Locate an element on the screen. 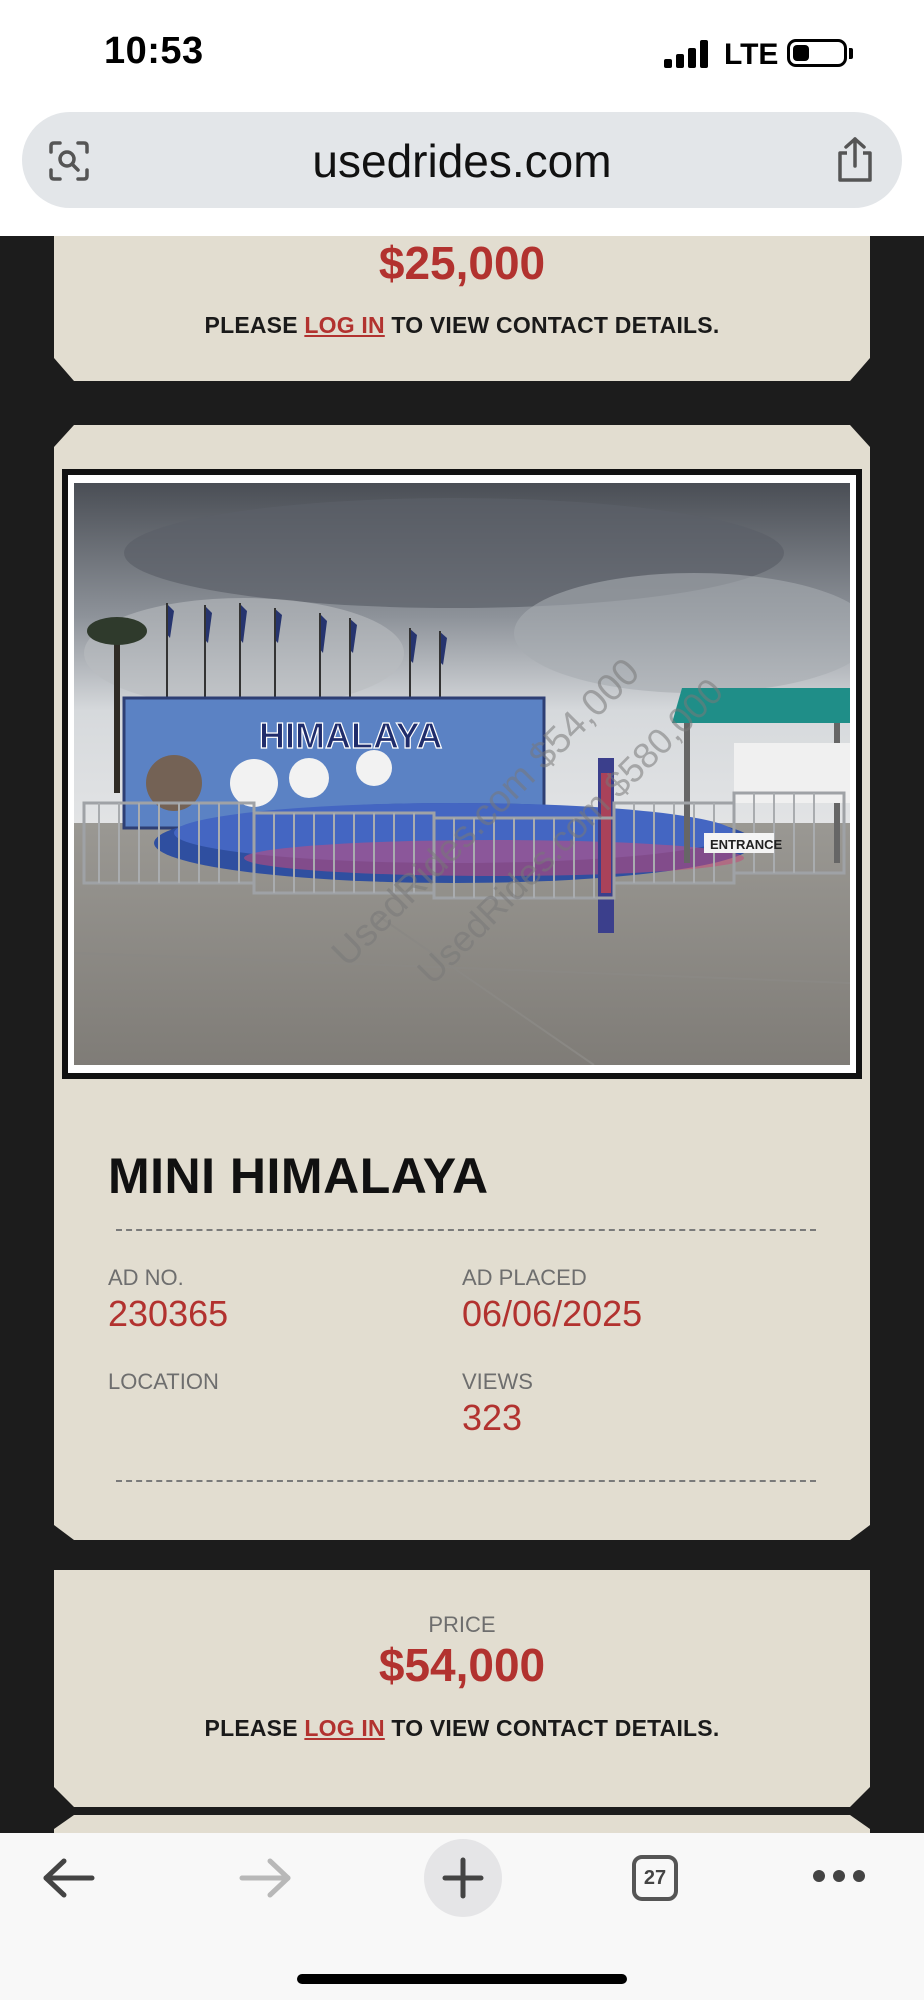 This screenshot has height=2000, width=924. location-label: LOCATION is located at coordinates (163, 1381).